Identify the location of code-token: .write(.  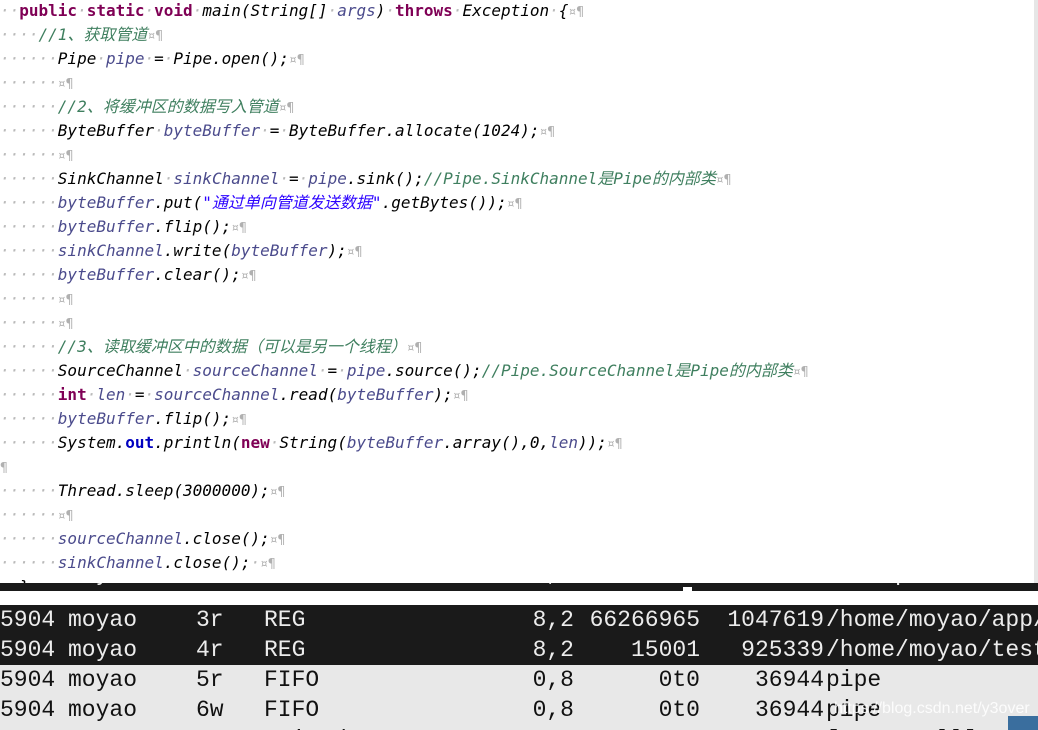
(197, 250).